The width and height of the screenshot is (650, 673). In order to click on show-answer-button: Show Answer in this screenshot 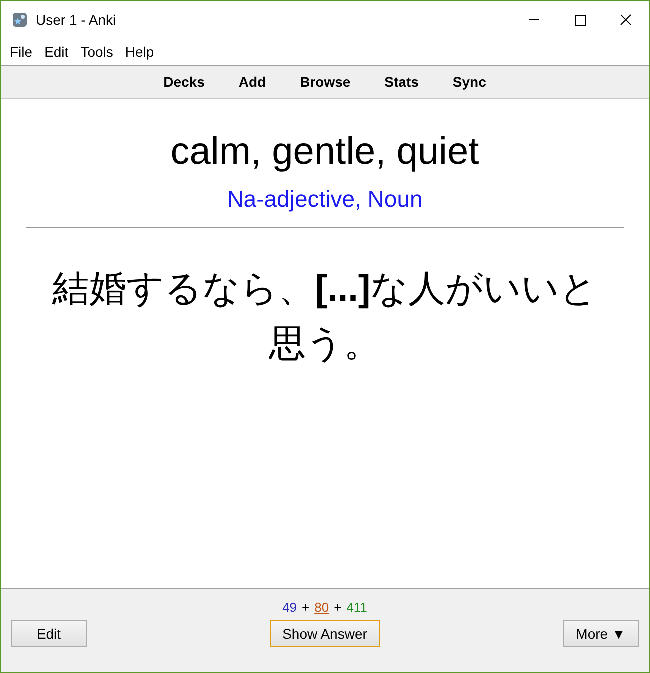, I will do `click(325, 633)`.